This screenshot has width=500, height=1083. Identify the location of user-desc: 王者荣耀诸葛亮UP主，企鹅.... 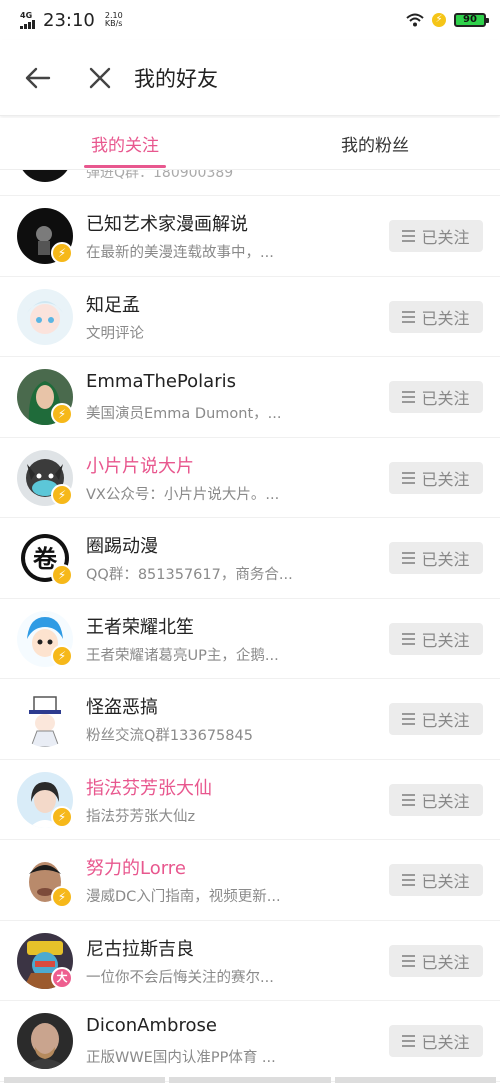
(182, 655).